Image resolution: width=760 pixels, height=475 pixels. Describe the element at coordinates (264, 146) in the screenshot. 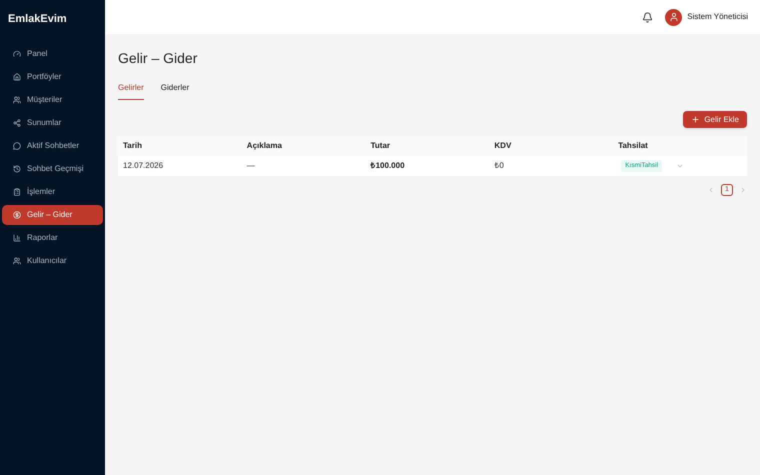

I see `column-header: Açıklama` at that location.